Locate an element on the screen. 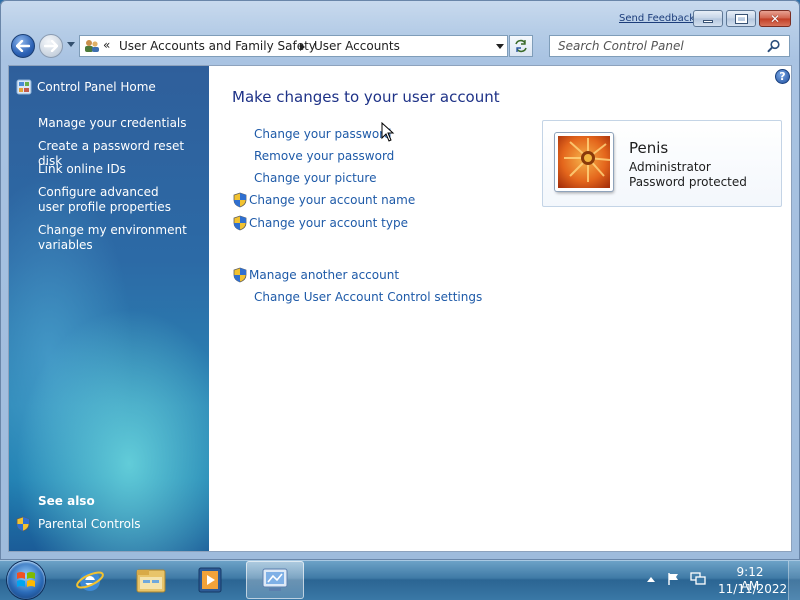 The height and width of the screenshot is (600, 800). title-bar: Send Feedback ✕ is located at coordinates (400, 15).